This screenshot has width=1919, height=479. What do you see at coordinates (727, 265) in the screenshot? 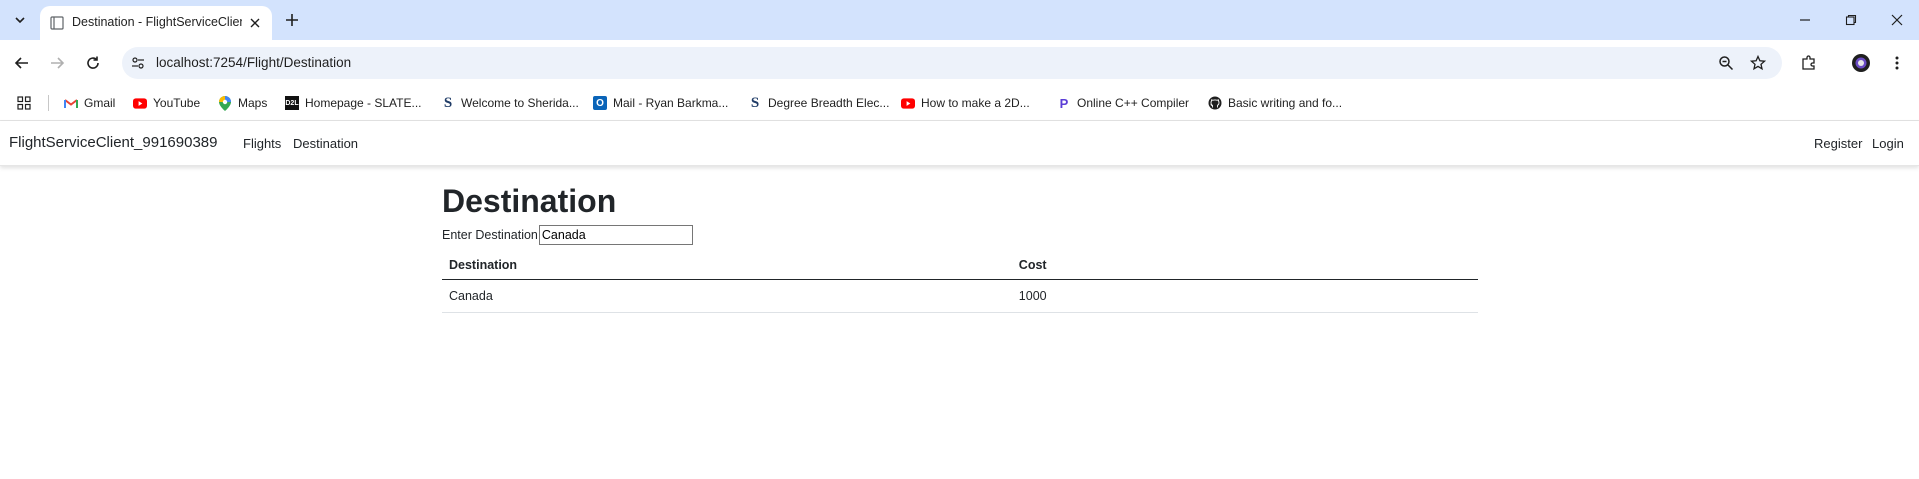
I see `column-header-destination: Destination` at bounding box center [727, 265].